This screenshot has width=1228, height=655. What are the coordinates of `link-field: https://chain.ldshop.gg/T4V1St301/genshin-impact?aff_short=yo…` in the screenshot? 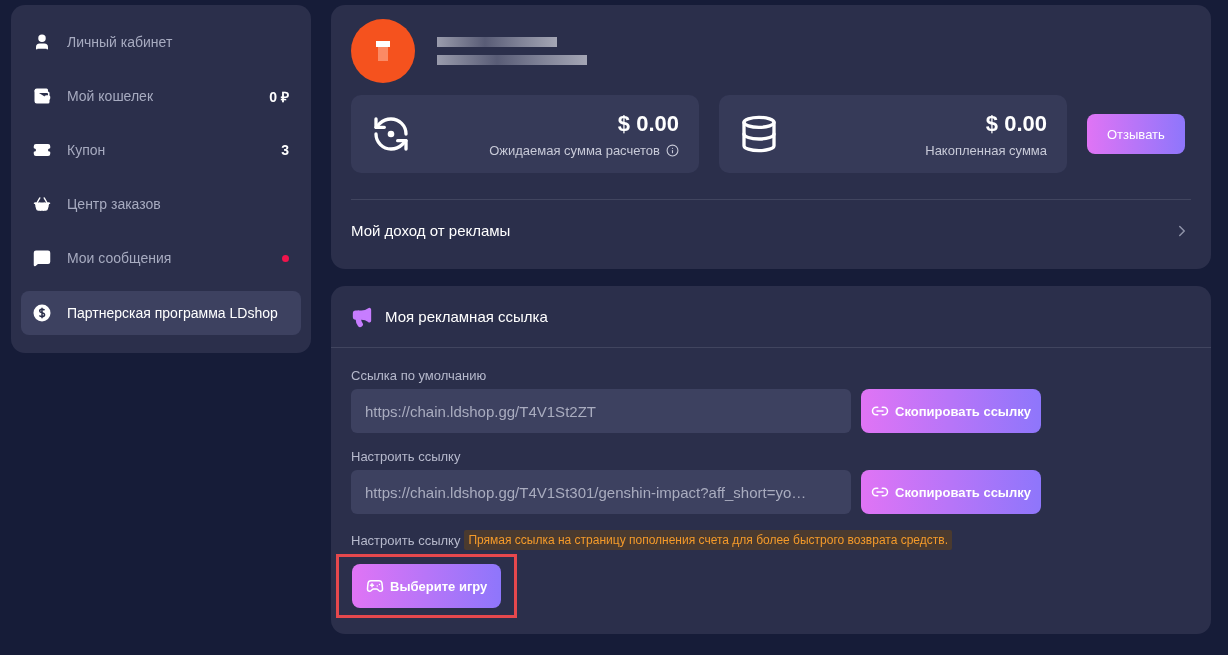 It's located at (601, 492).